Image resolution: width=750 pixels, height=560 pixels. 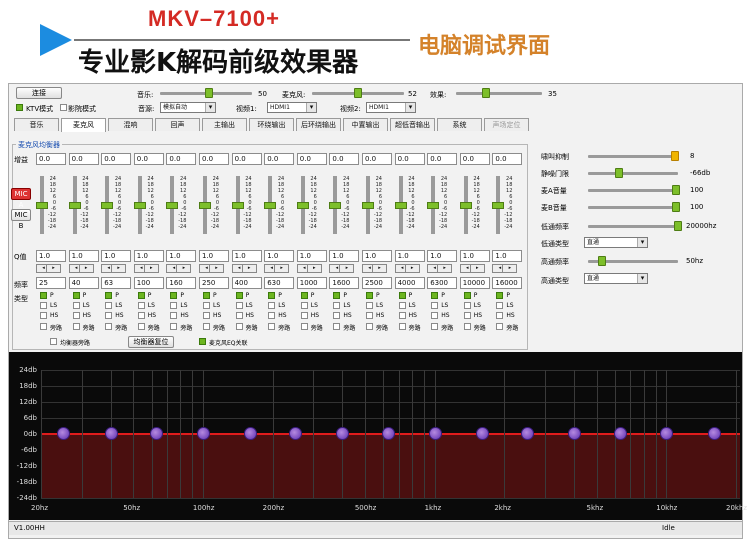 What do you see at coordinates (188, 107) in the screenshot?
I see `source-select: 模拟自动` at bounding box center [188, 107].